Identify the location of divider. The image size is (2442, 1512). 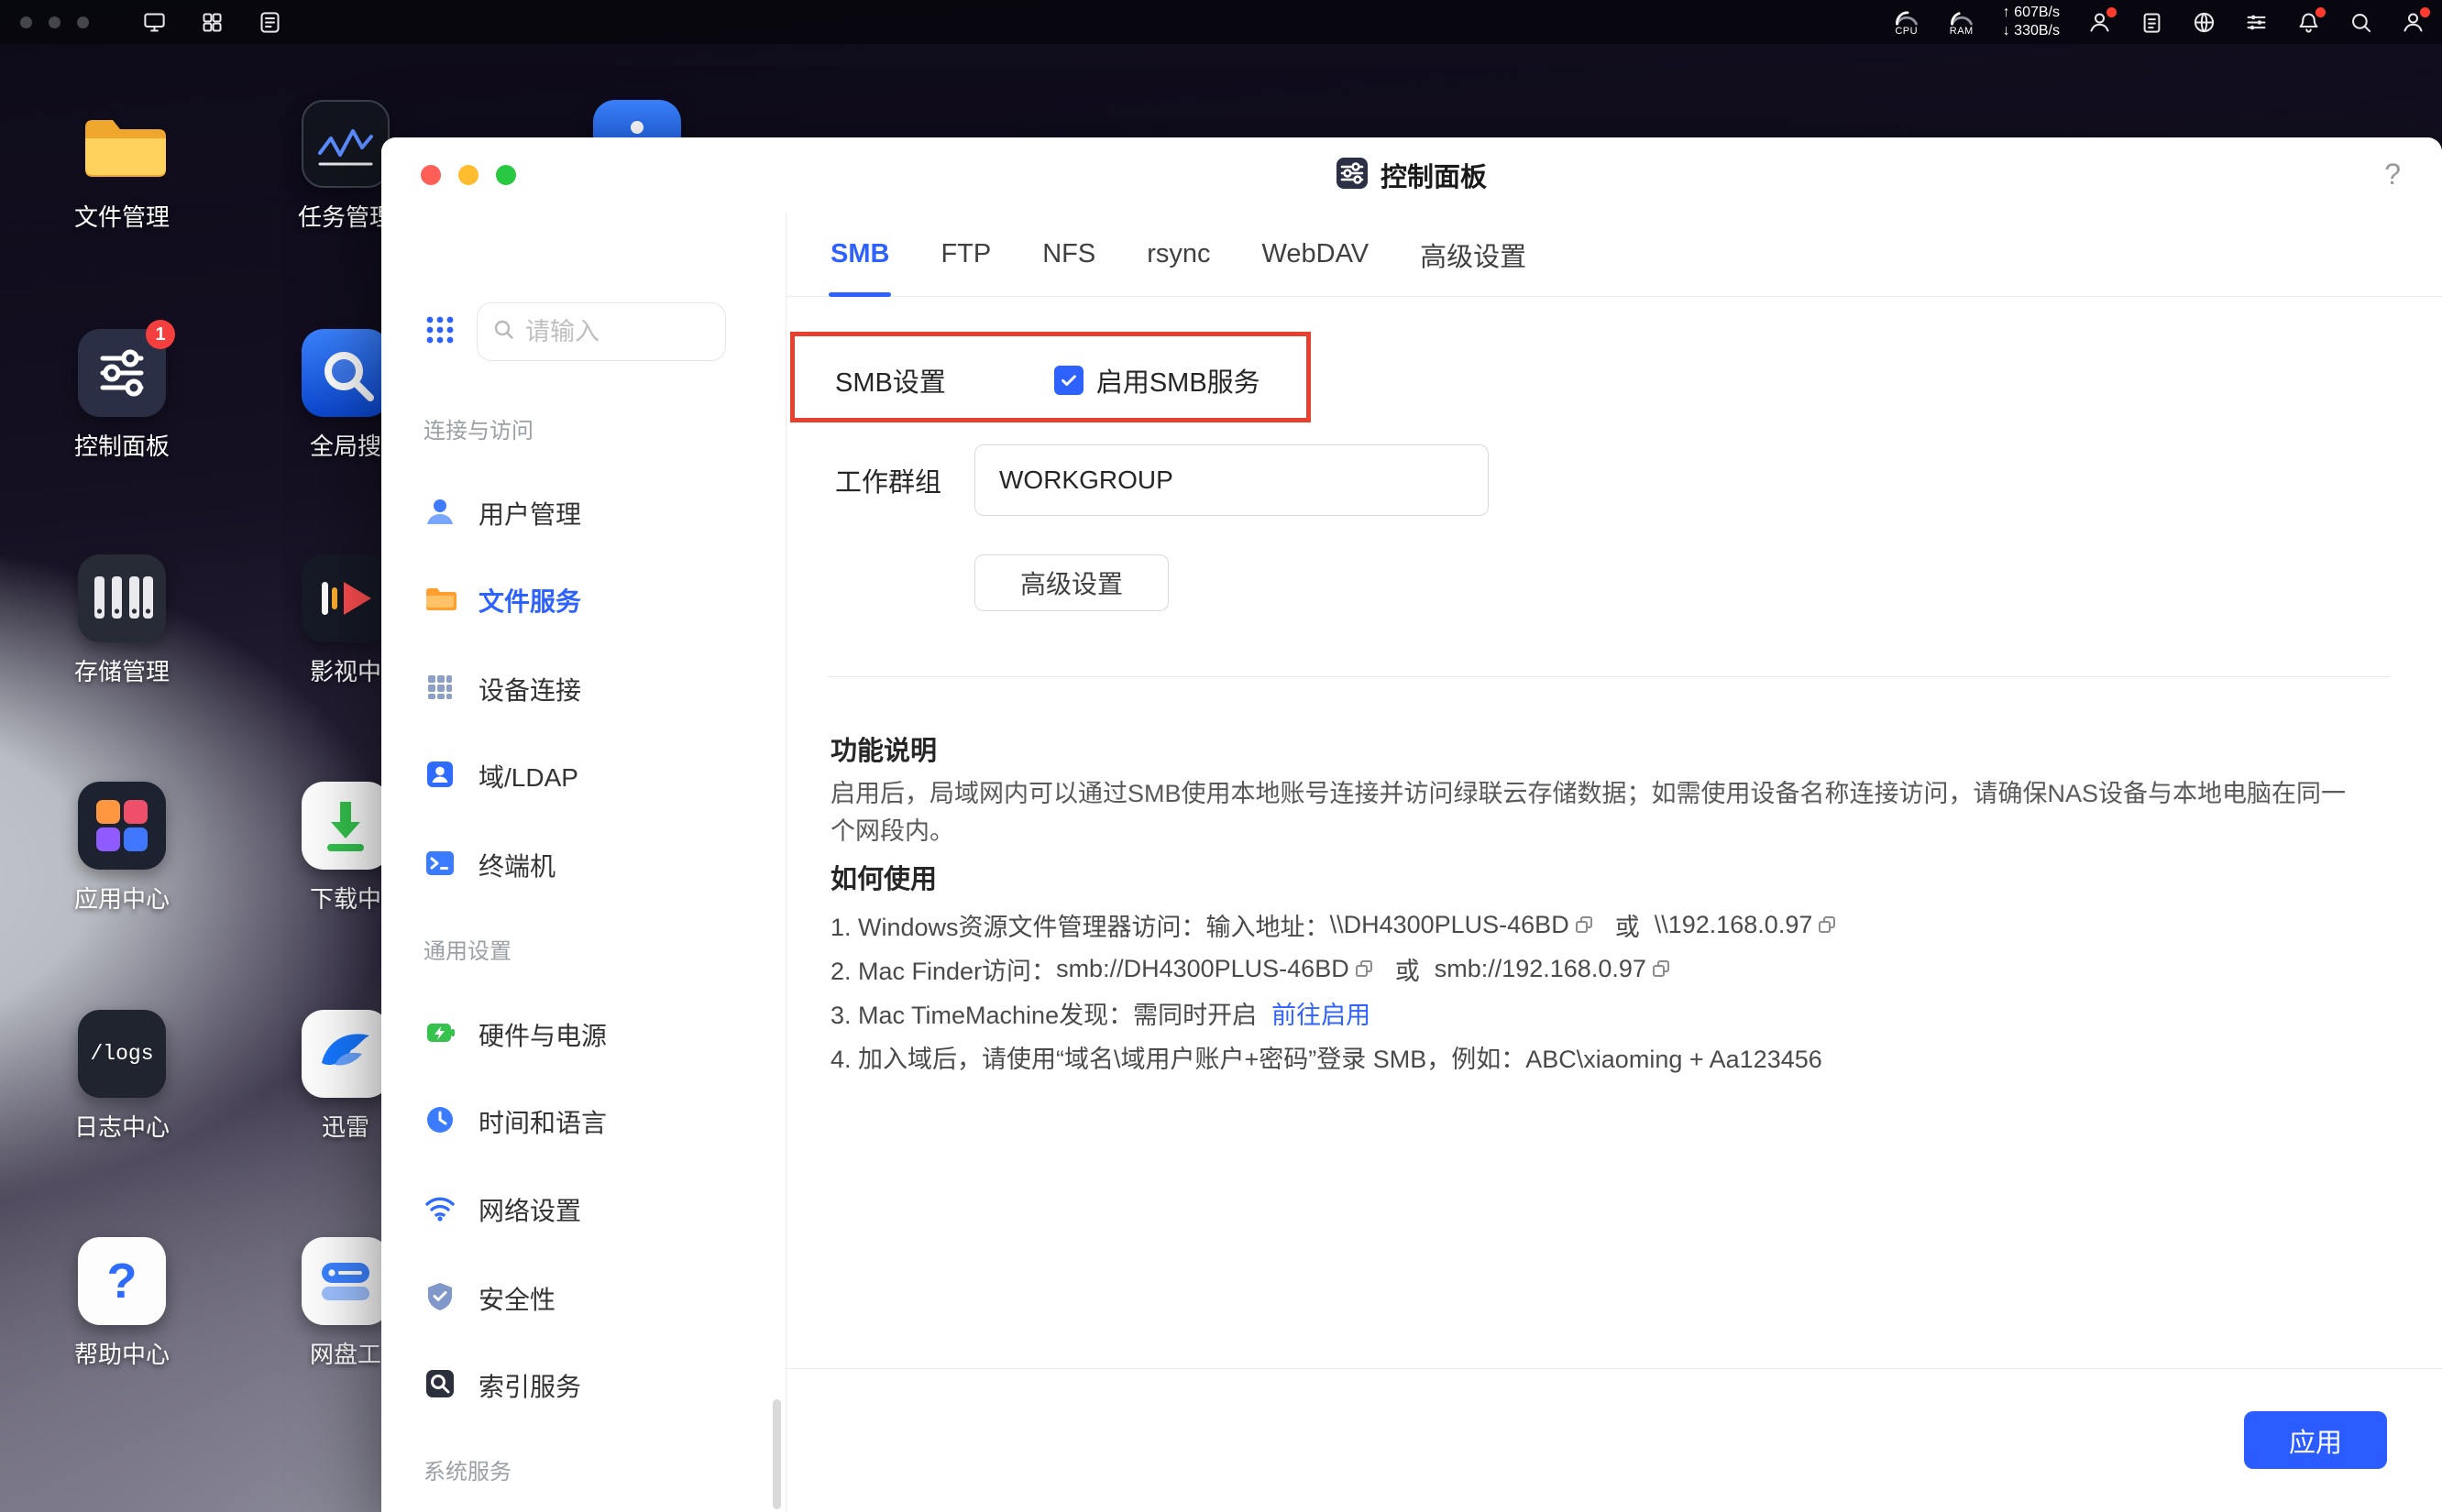
(1609, 676).